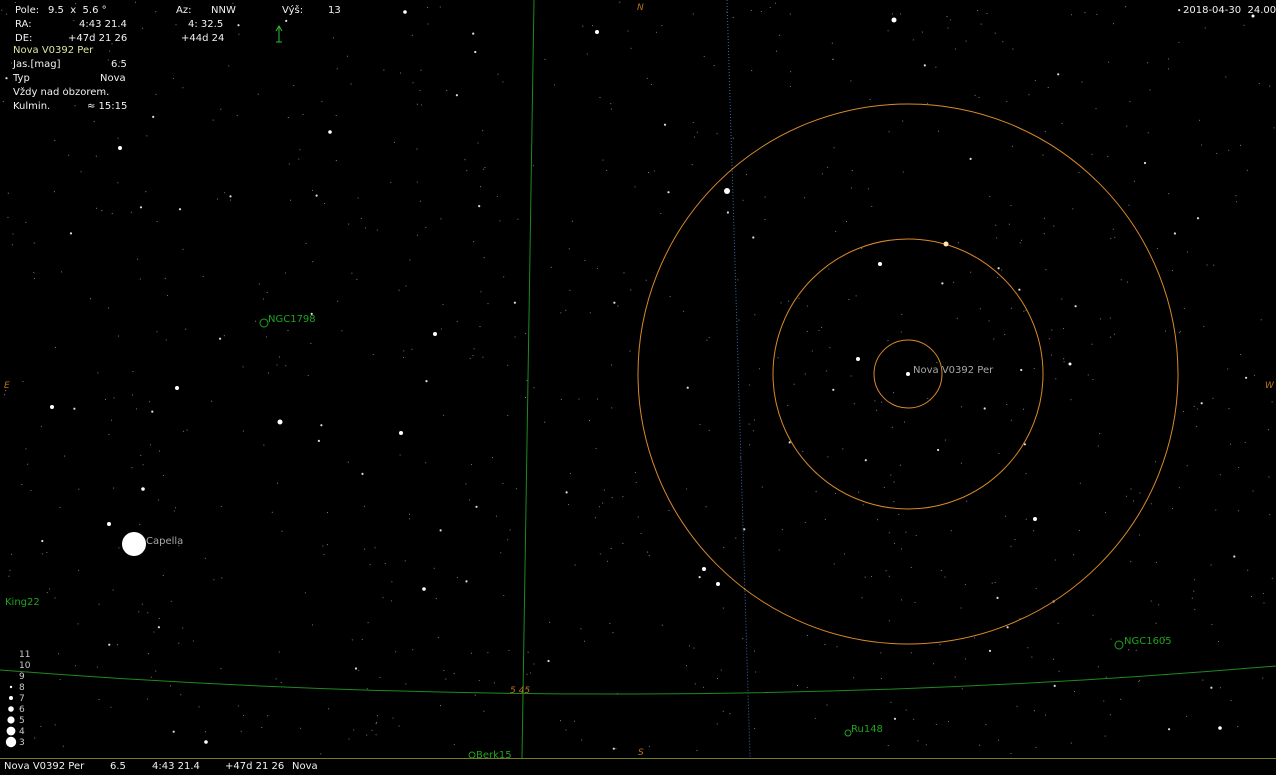 The image size is (1276, 775). Describe the element at coordinates (908, 374) in the screenshot. I see `star-target` at that location.